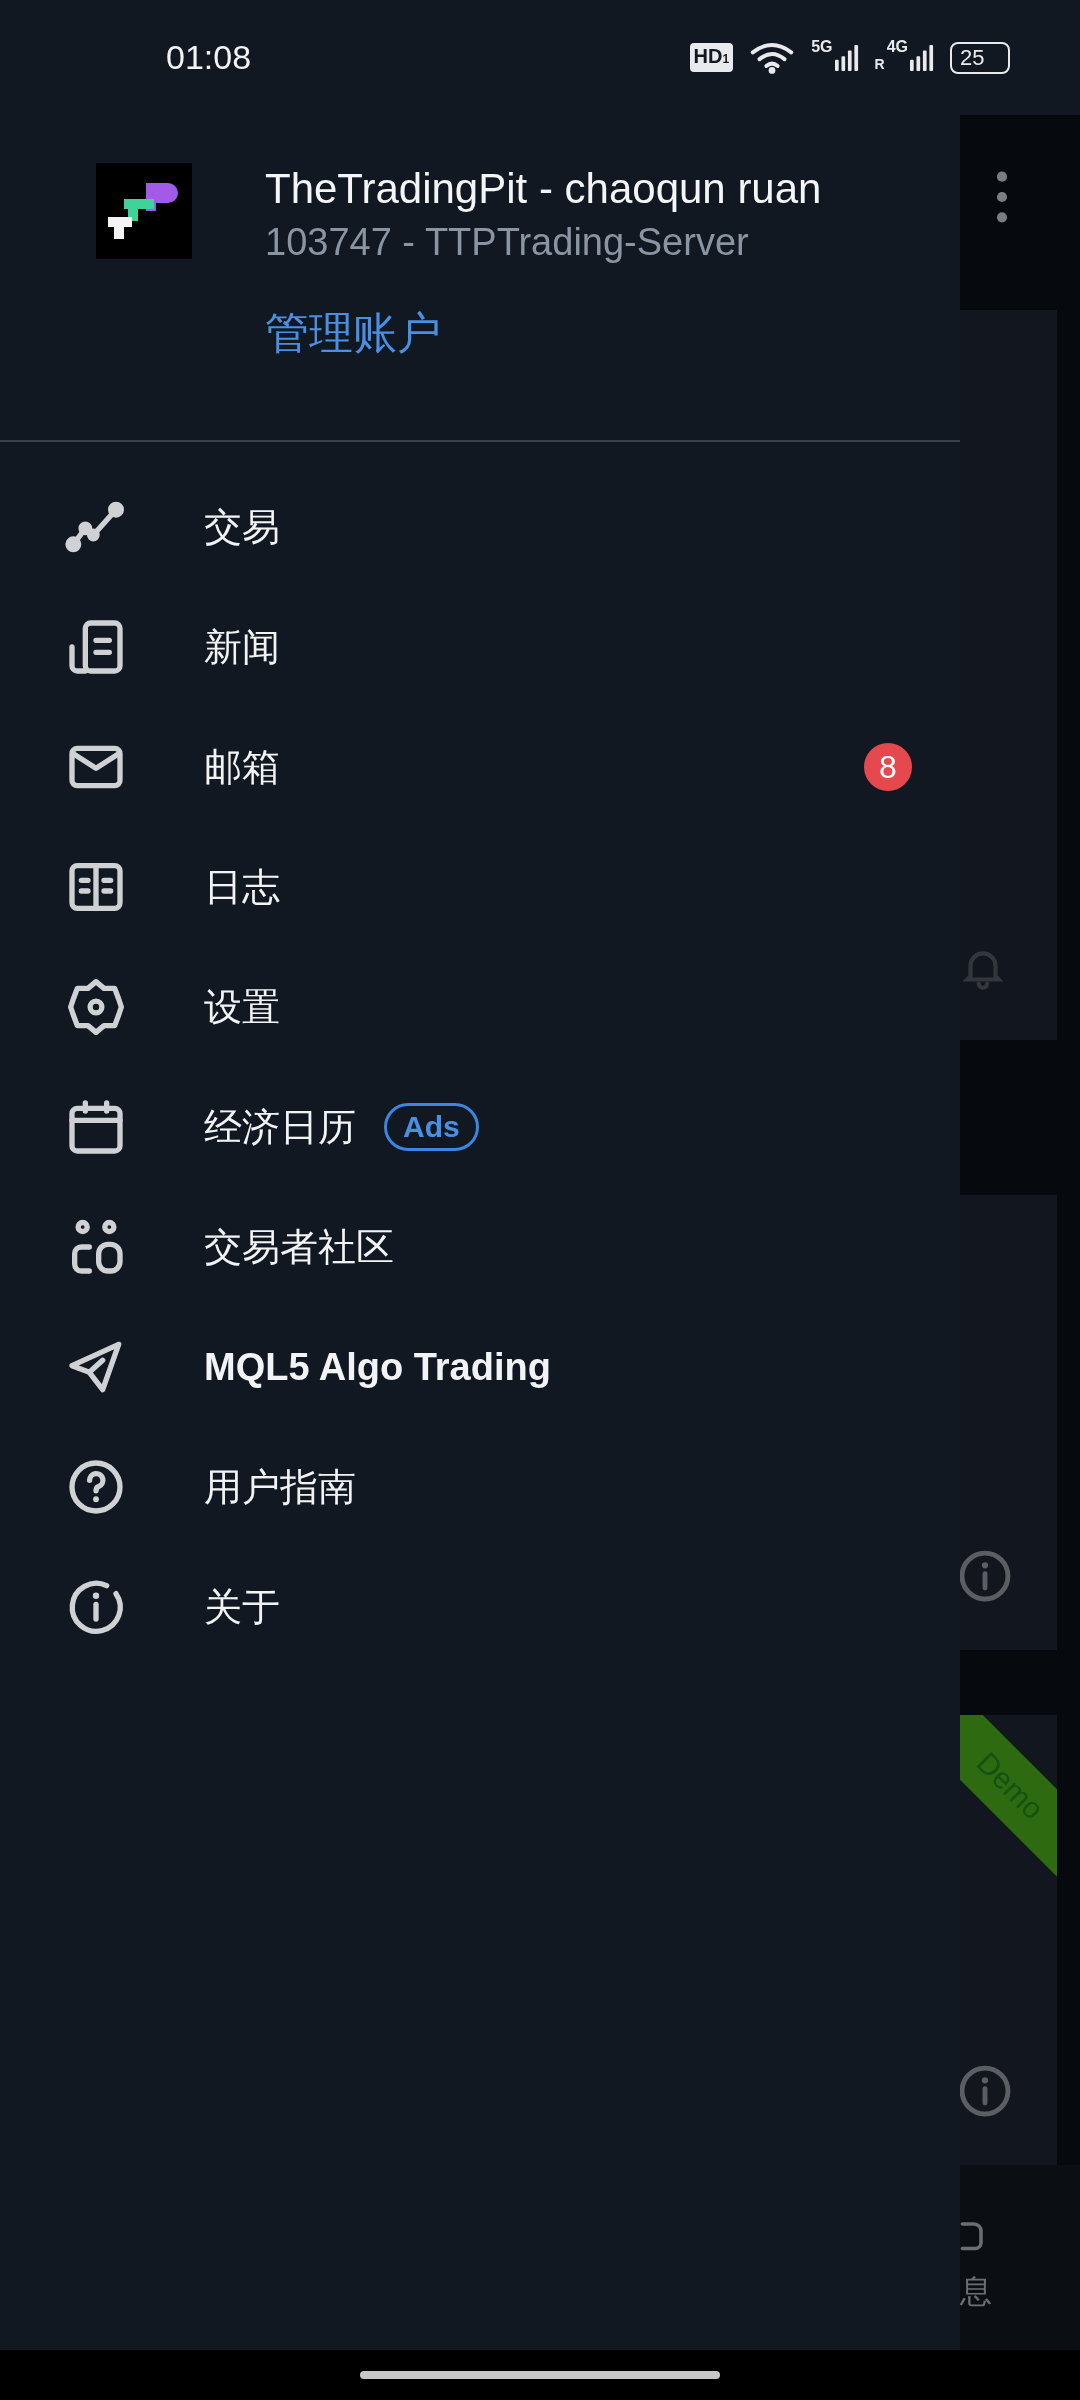 The image size is (1080, 2400). Describe the element at coordinates (144, 211) in the screenshot. I see `app-logo-icon` at that location.